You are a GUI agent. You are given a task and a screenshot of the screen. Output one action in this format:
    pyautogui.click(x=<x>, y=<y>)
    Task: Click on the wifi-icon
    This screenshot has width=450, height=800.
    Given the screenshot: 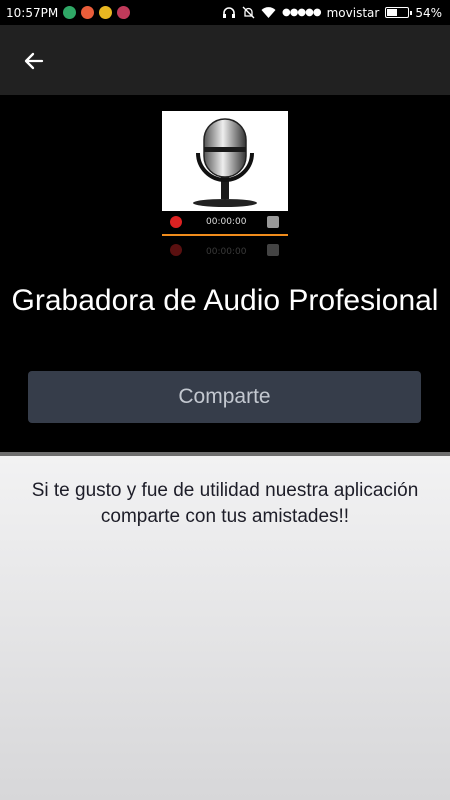 What is the action you would take?
    pyautogui.click(x=268, y=12)
    